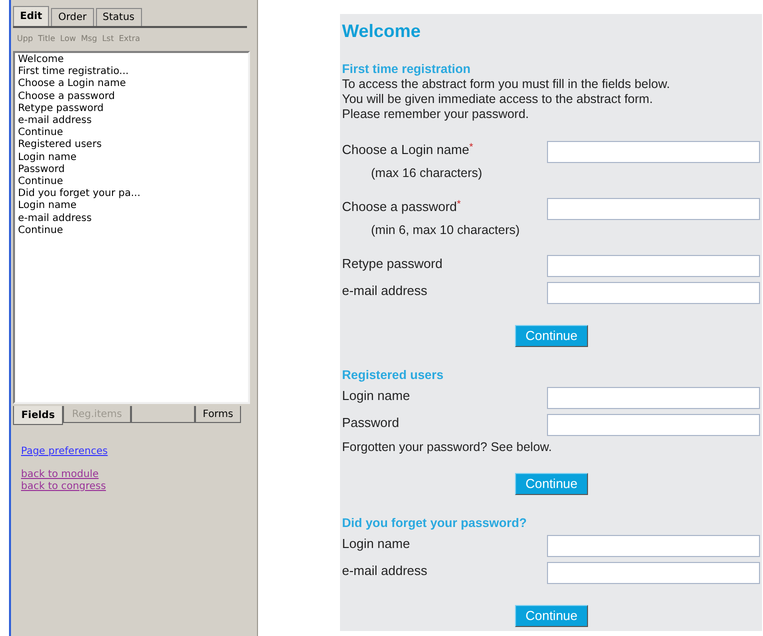 The width and height of the screenshot is (763, 636). Describe the element at coordinates (426, 173) in the screenshot. I see `field-hint: (max 16 characters)` at that location.